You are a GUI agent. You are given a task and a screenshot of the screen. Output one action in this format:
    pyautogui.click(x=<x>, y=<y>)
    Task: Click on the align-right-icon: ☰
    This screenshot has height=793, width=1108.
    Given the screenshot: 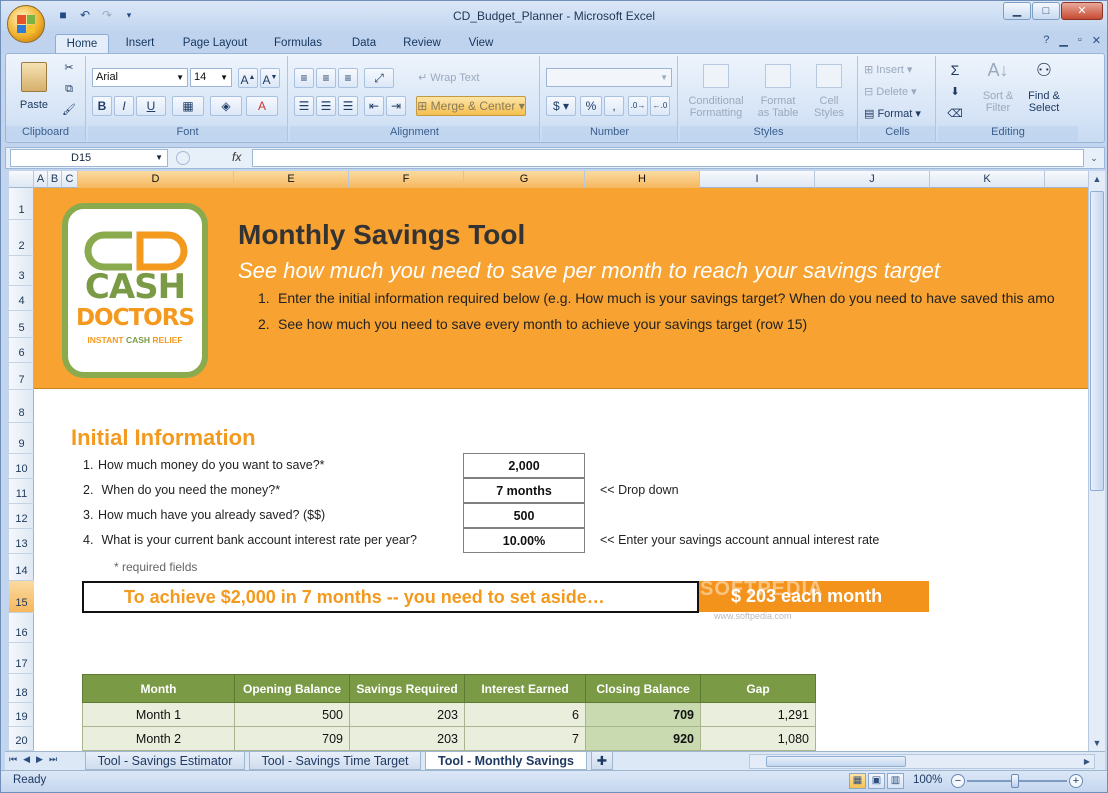 What is the action you would take?
    pyautogui.click(x=348, y=106)
    